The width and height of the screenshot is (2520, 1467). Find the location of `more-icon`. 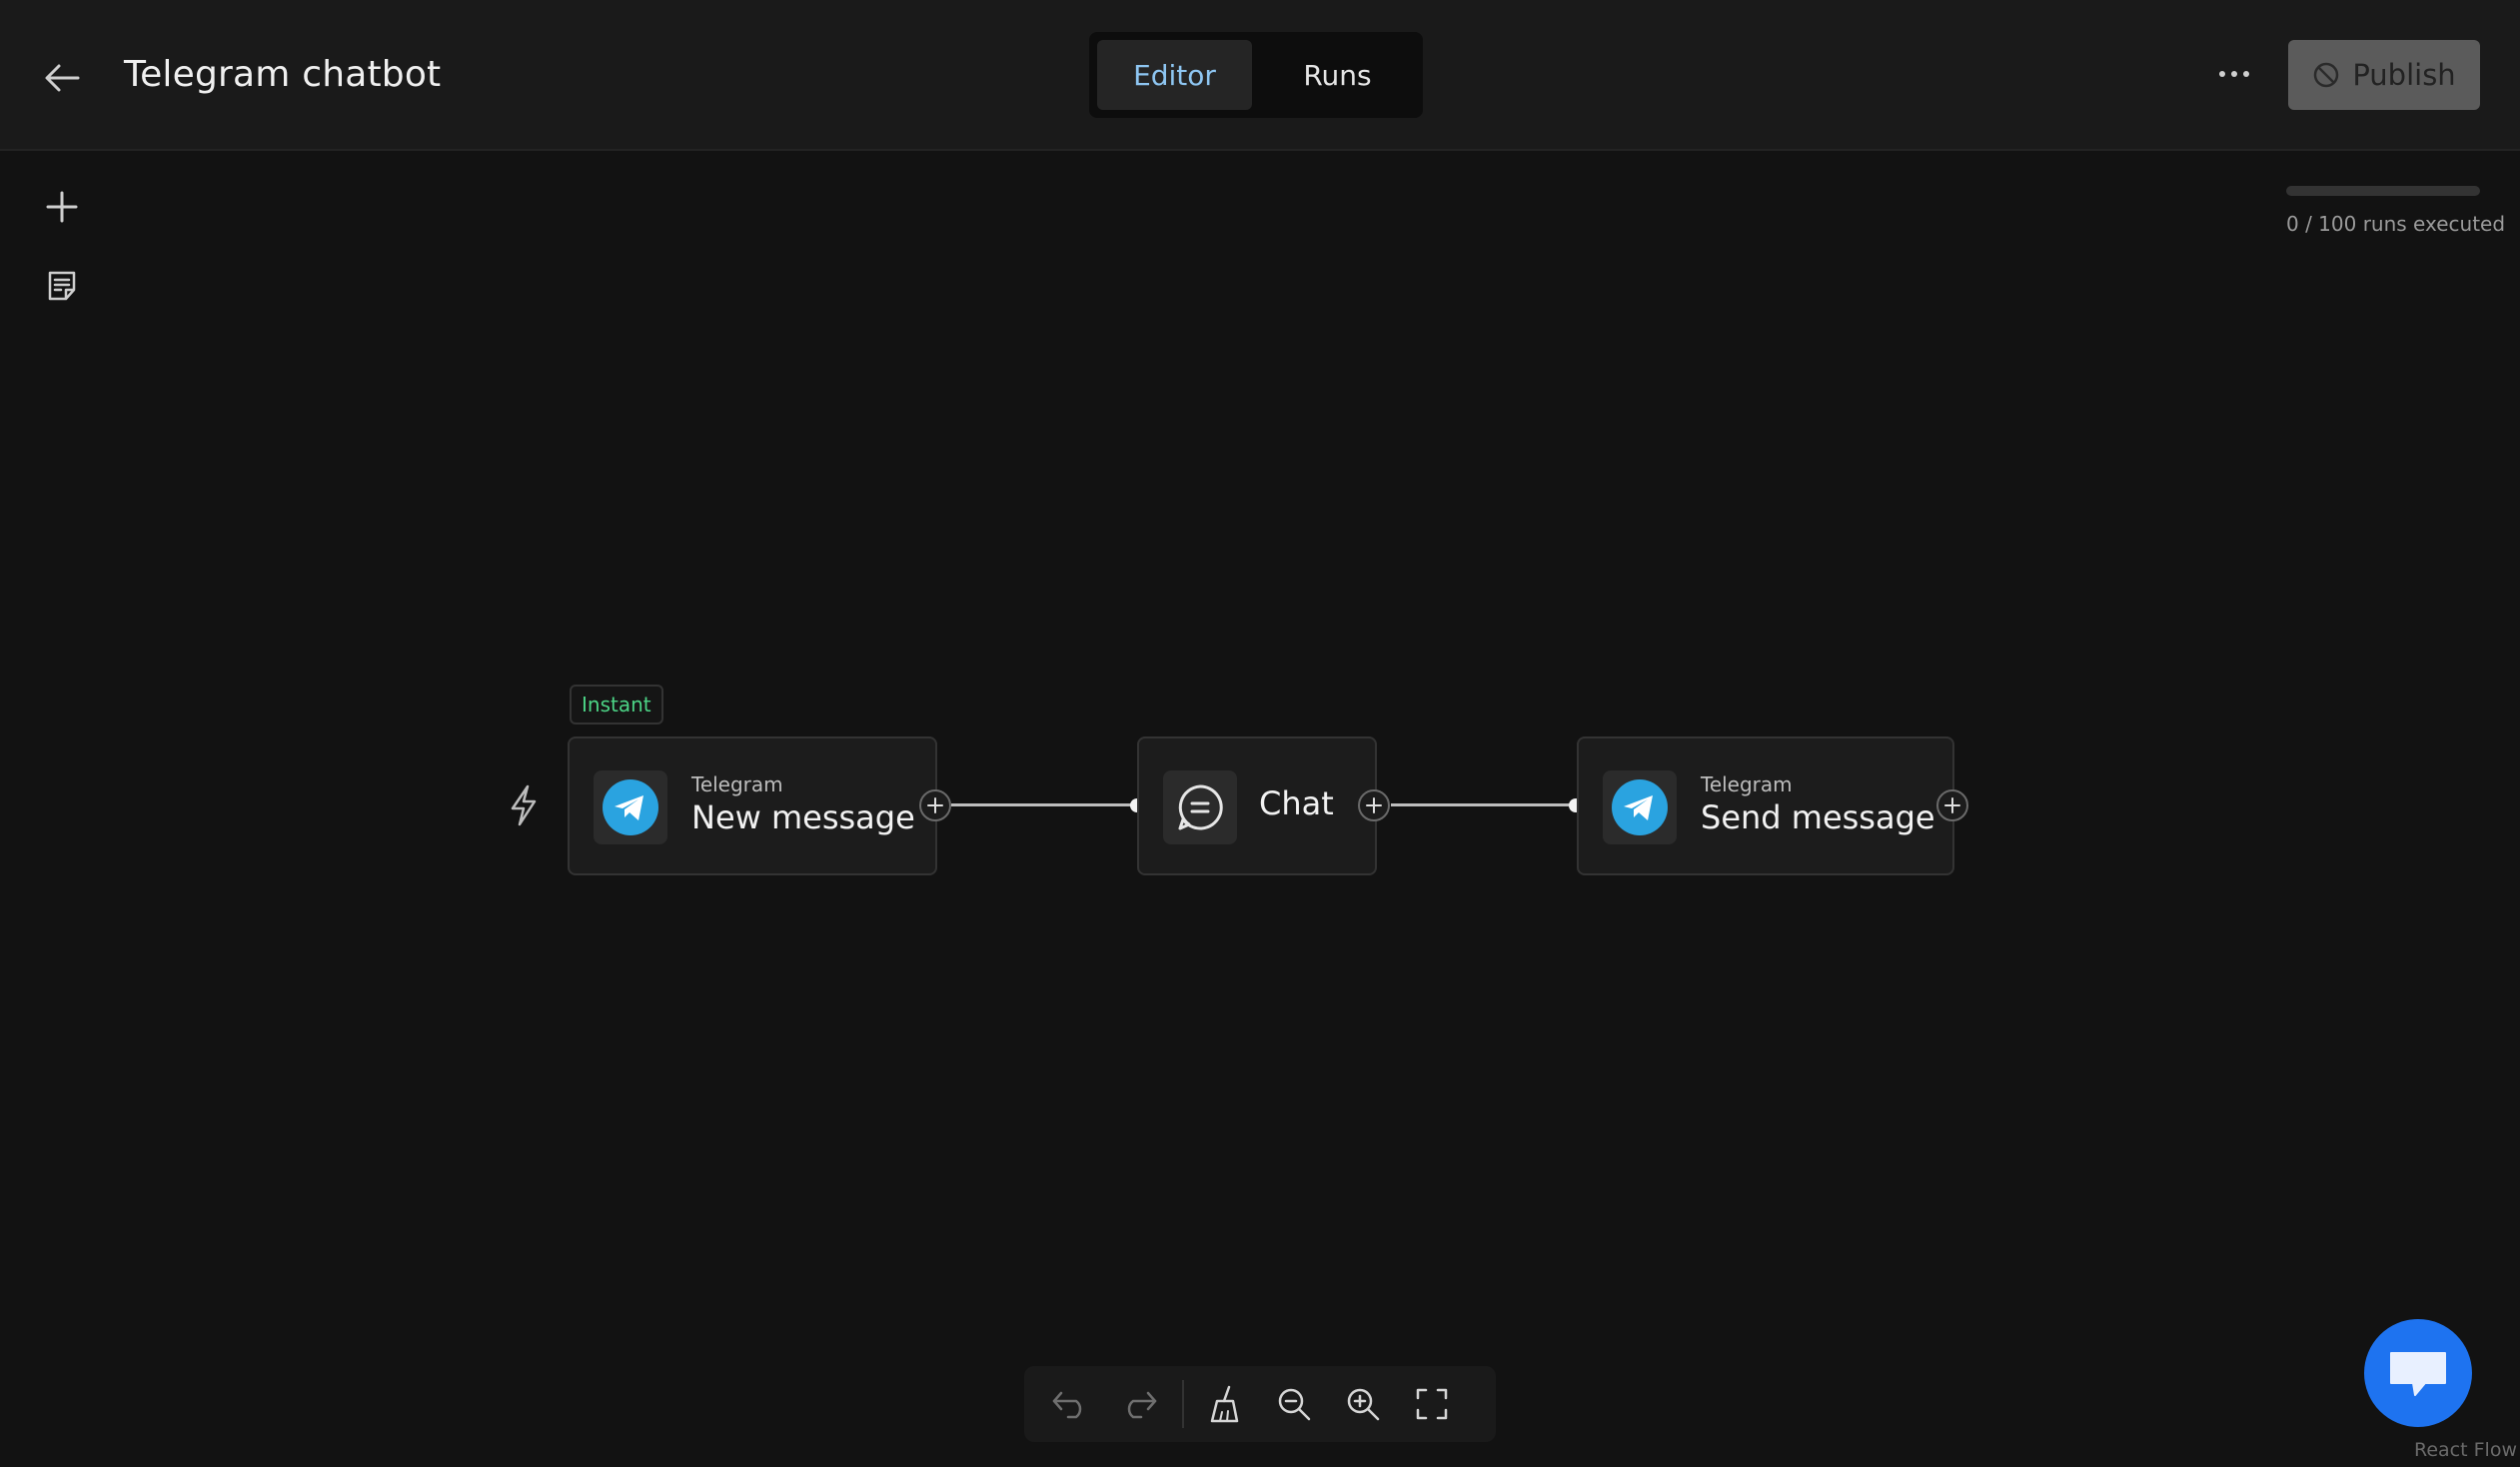

more-icon is located at coordinates (2234, 74).